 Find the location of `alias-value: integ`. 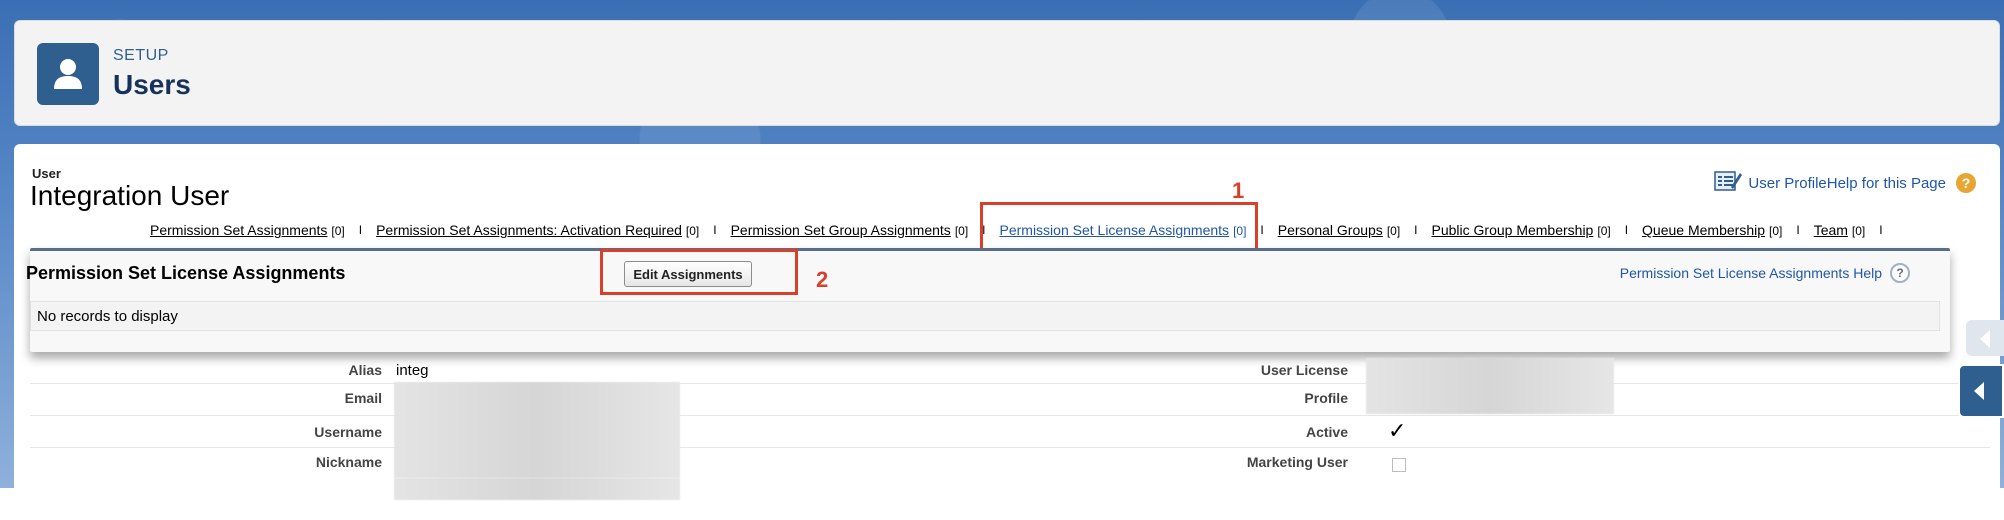

alias-value: integ is located at coordinates (412, 370).